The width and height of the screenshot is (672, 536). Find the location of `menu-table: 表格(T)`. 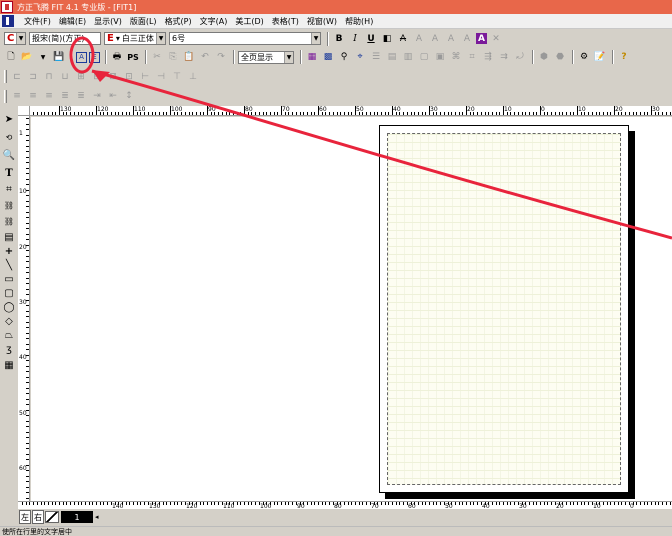

menu-table: 表格(T) is located at coordinates (285, 21).